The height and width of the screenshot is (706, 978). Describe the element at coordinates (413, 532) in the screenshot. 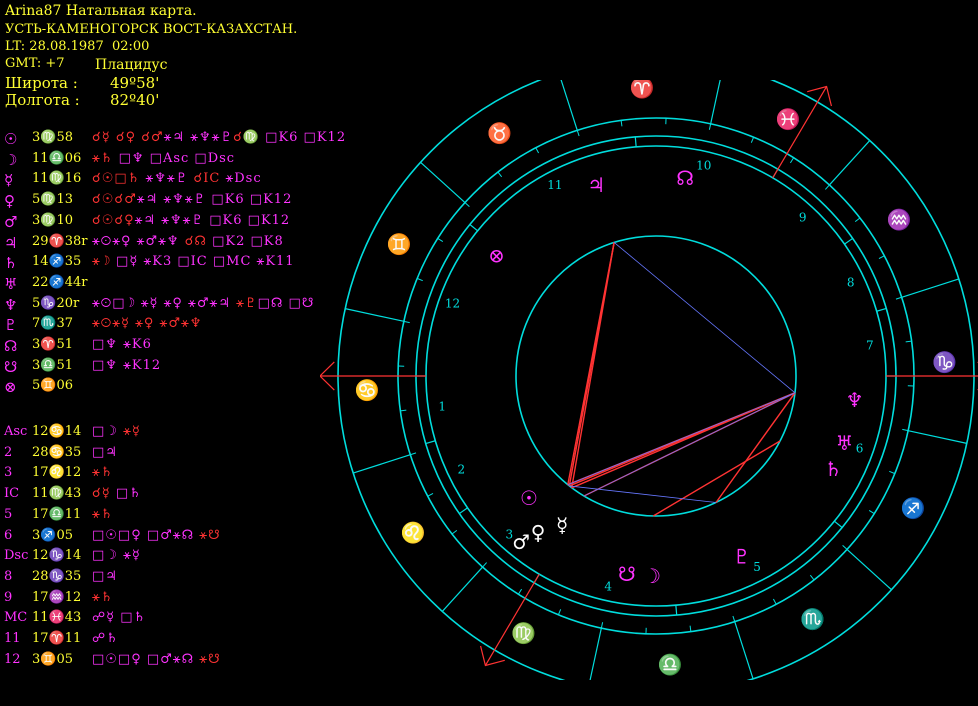

I see `zodiac-sign-glyph: ♌` at that location.